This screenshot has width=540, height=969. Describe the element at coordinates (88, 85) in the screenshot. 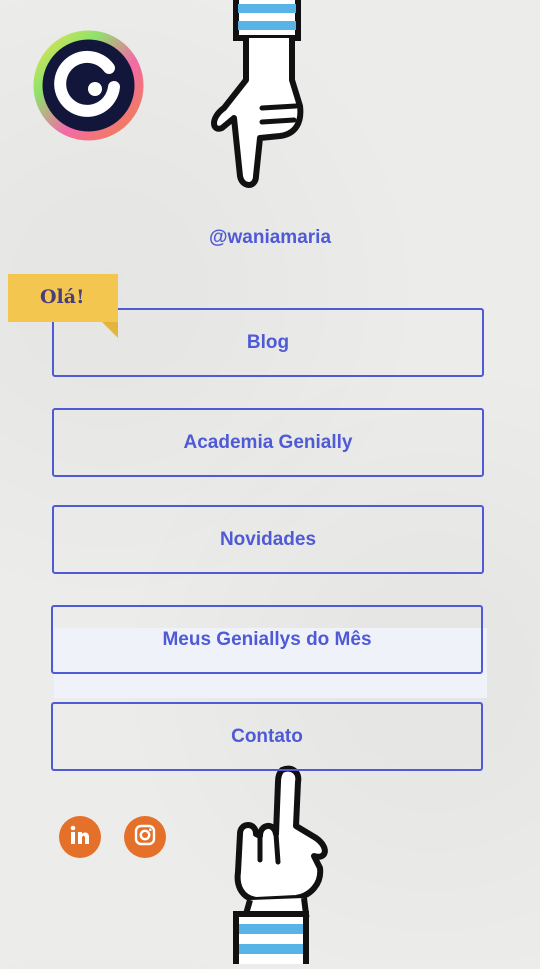

I see `genially-logo` at that location.